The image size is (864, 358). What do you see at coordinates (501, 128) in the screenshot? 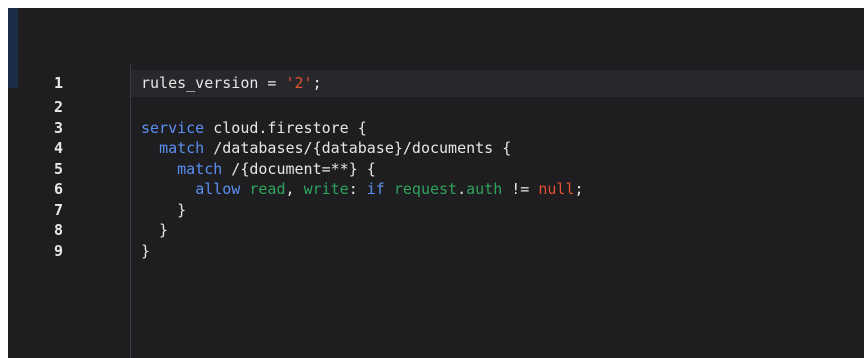
I see `code-line: service cloud.firestore {` at bounding box center [501, 128].